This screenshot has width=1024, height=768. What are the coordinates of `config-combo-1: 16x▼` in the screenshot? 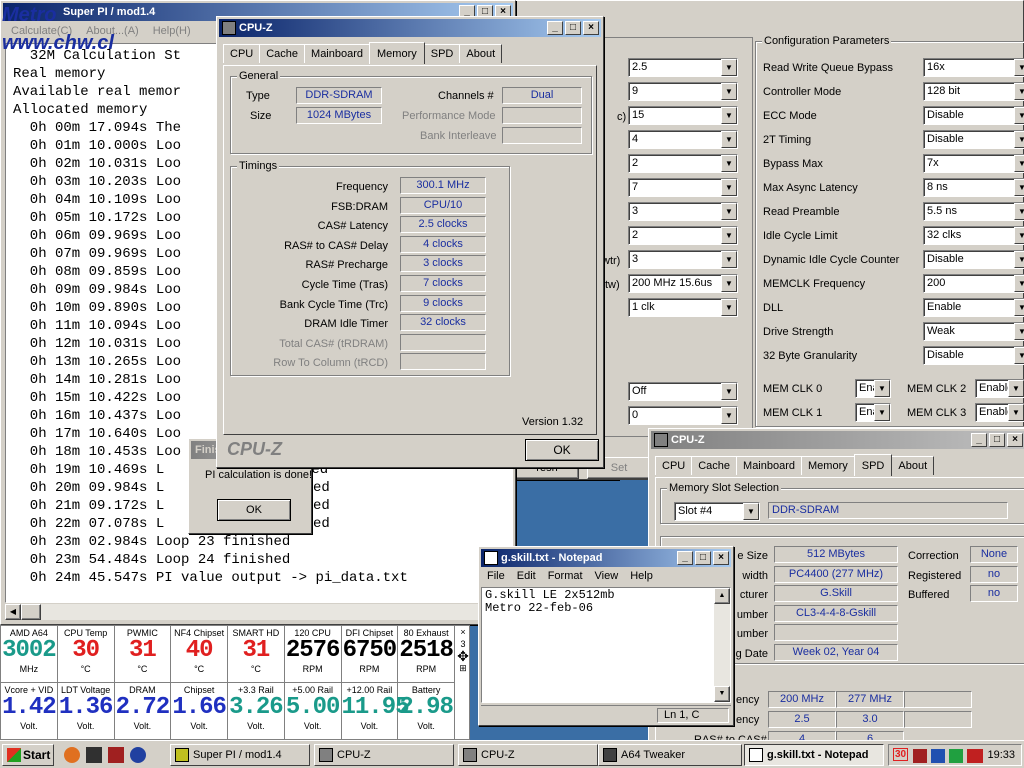 It's located at (973, 67).